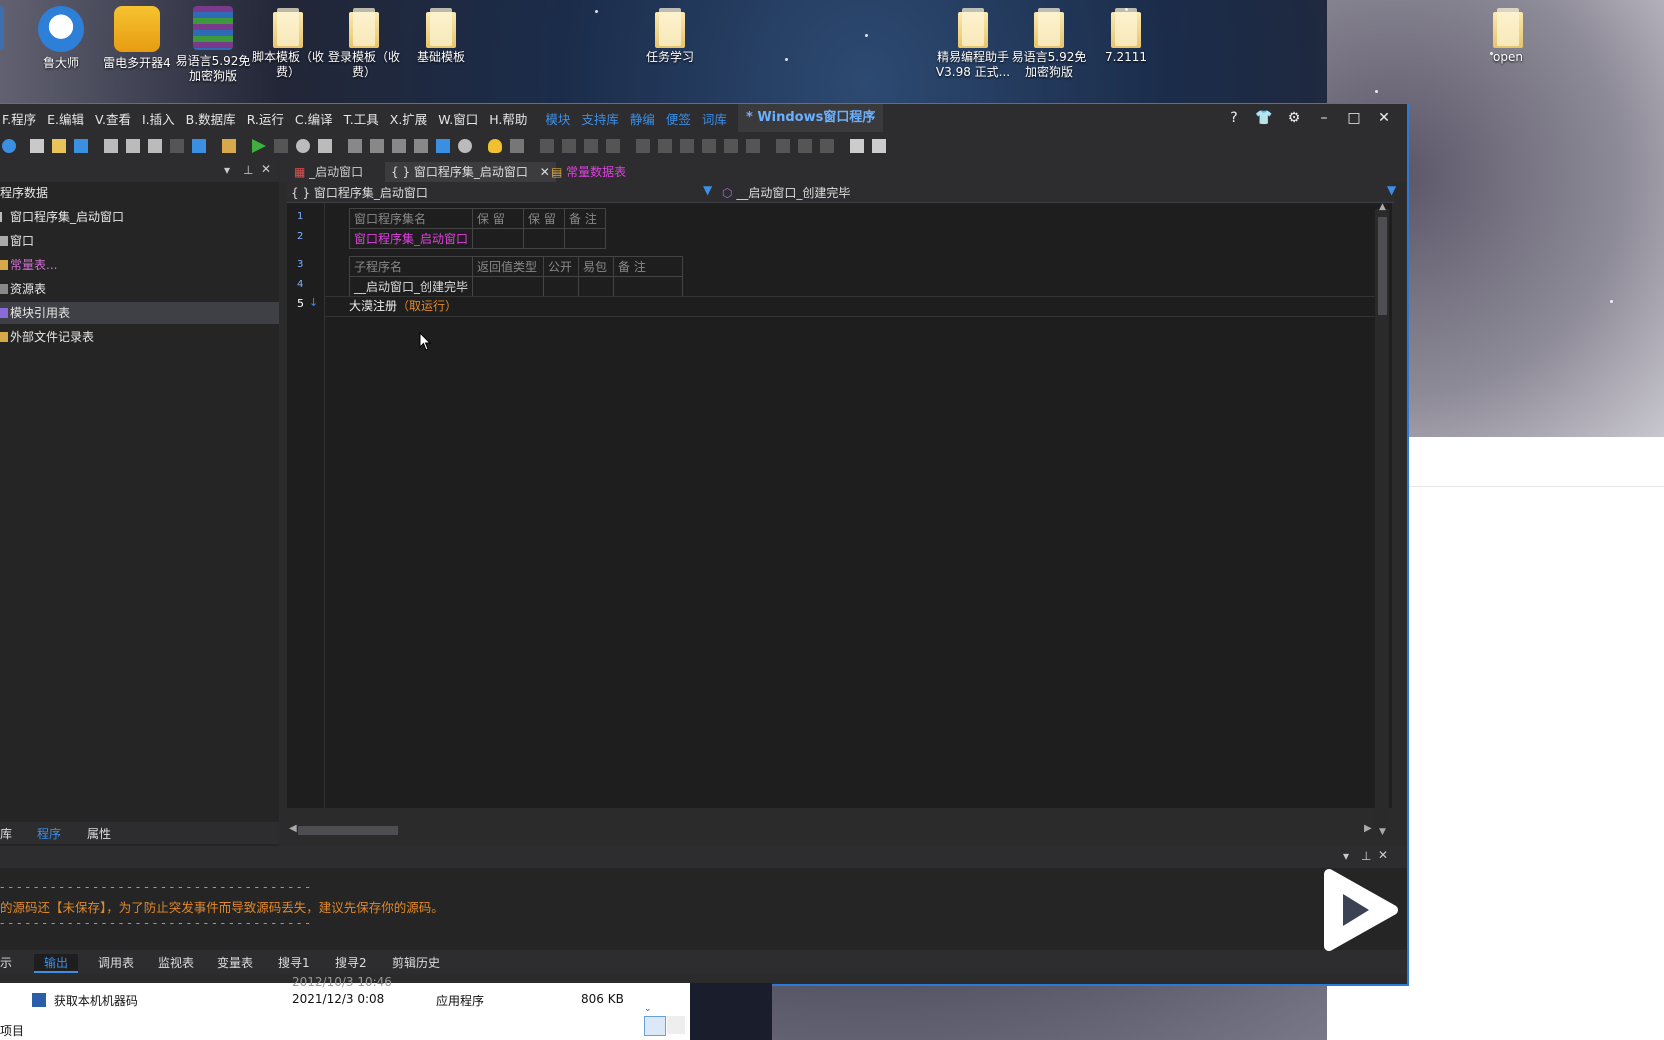 The height and width of the screenshot is (1040, 1664). Describe the element at coordinates (411, 238) in the screenshot. I see `assembly-name-cell: 窗口程序集_启动窗口` at that location.